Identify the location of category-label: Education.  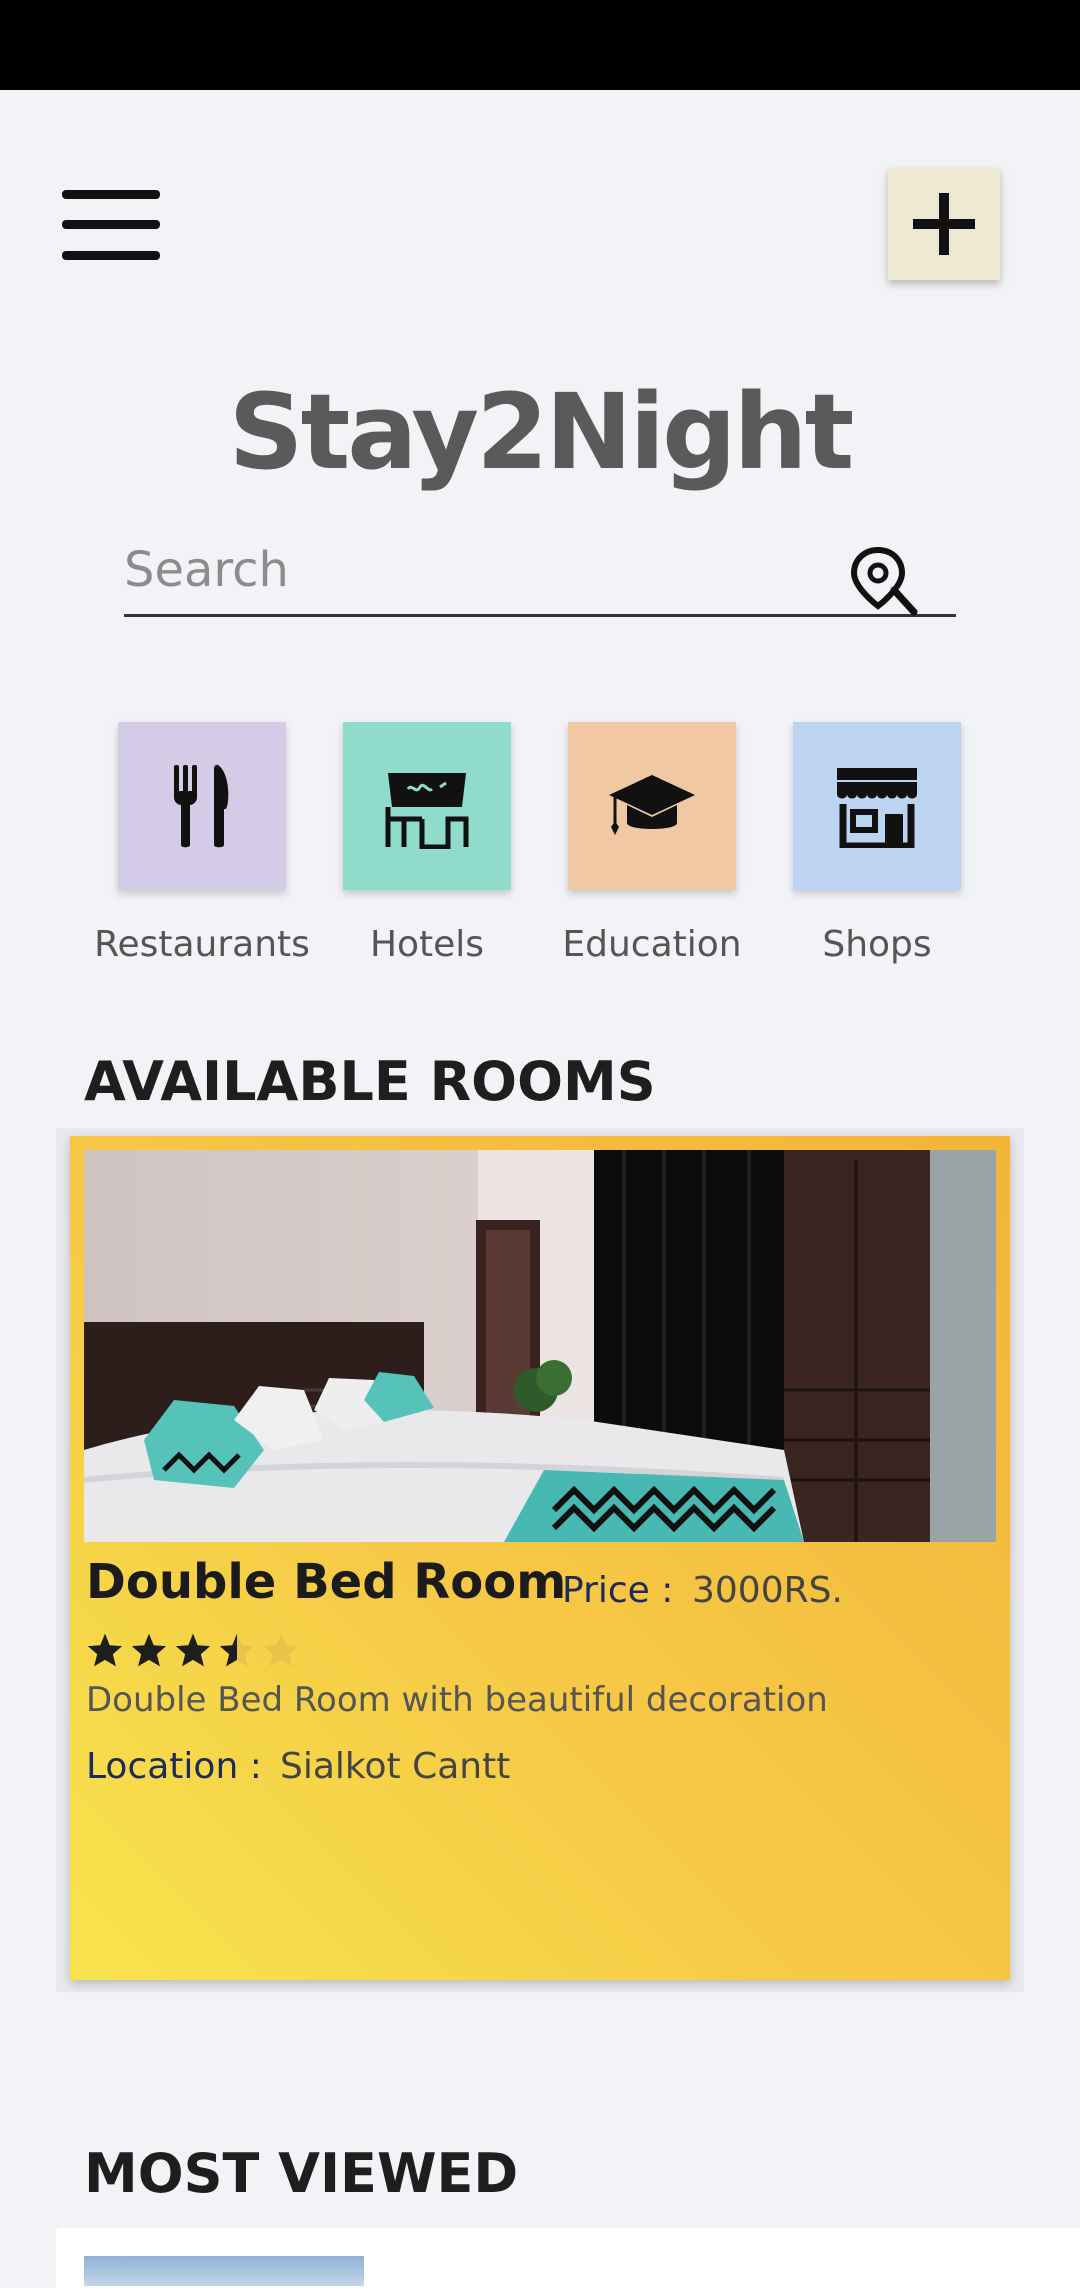
(652, 944).